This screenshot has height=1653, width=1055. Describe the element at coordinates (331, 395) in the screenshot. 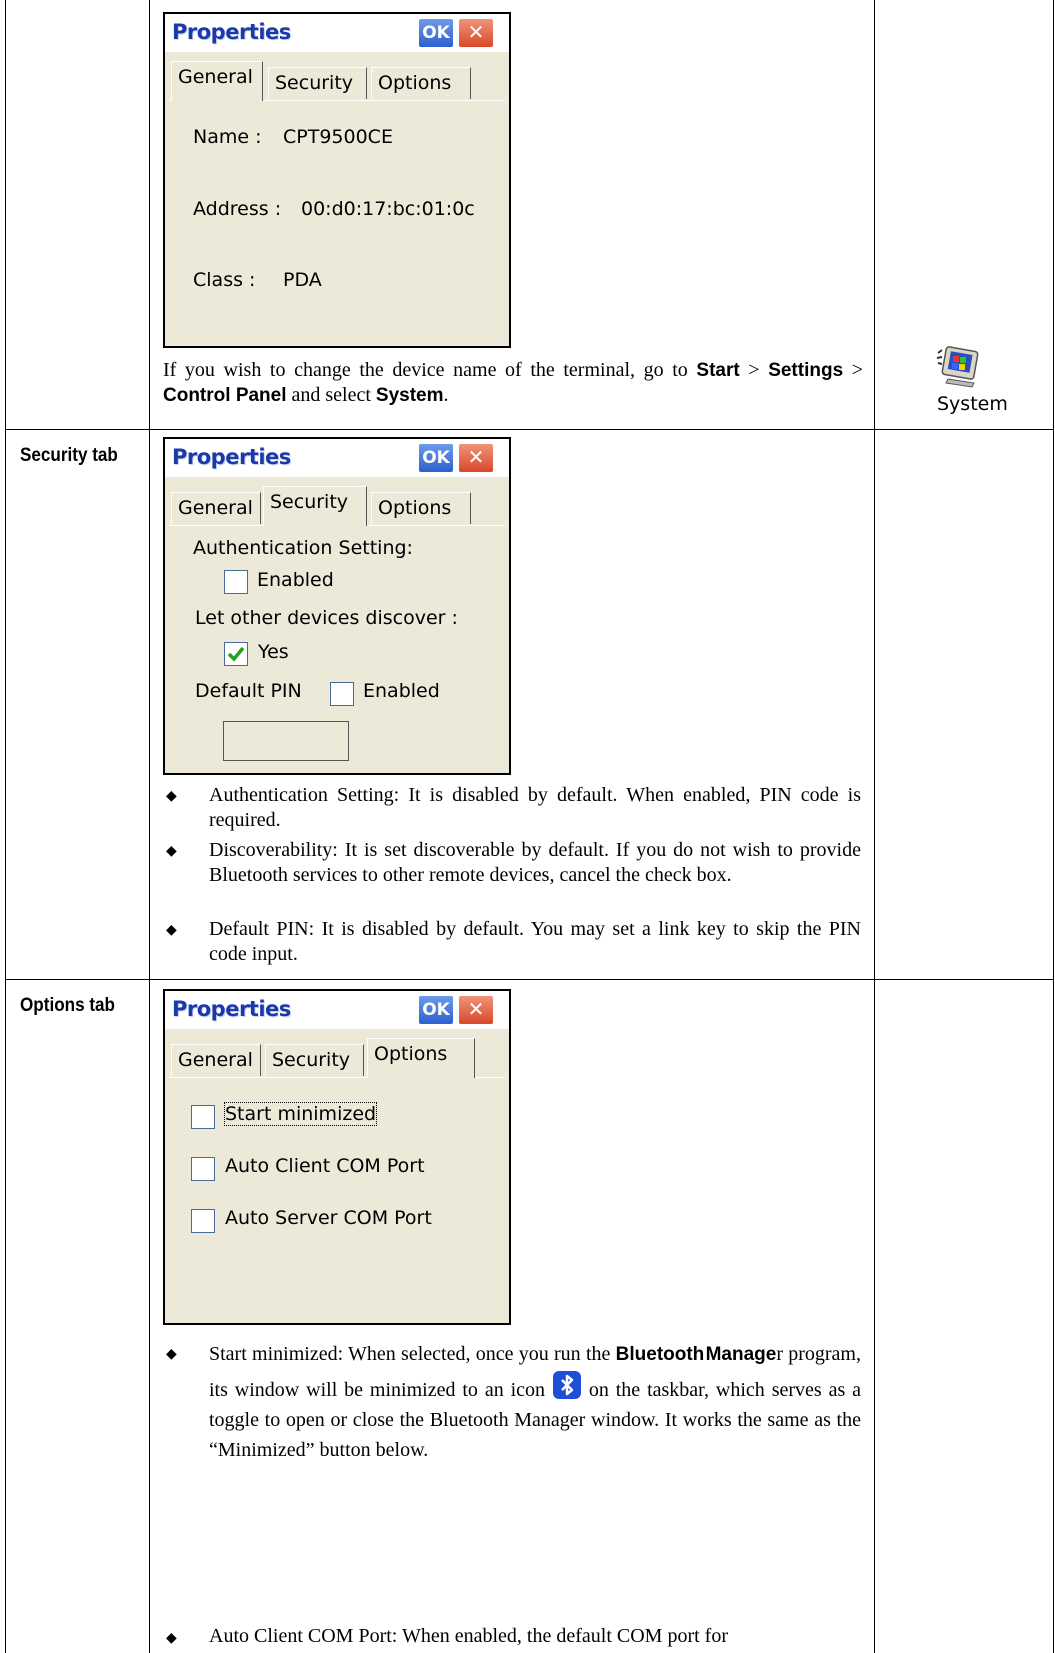

I see `note-text-2: and select` at that location.